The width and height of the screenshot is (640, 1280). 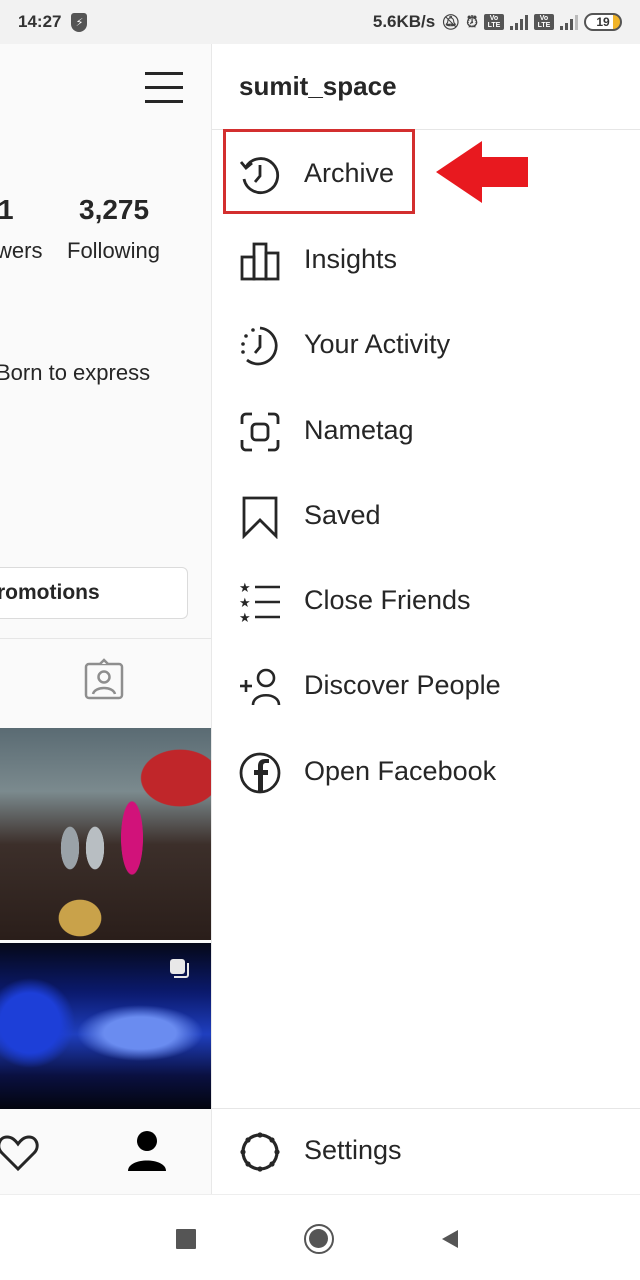 I want to click on red-arrow-annotation-icon, so click(x=482, y=172).